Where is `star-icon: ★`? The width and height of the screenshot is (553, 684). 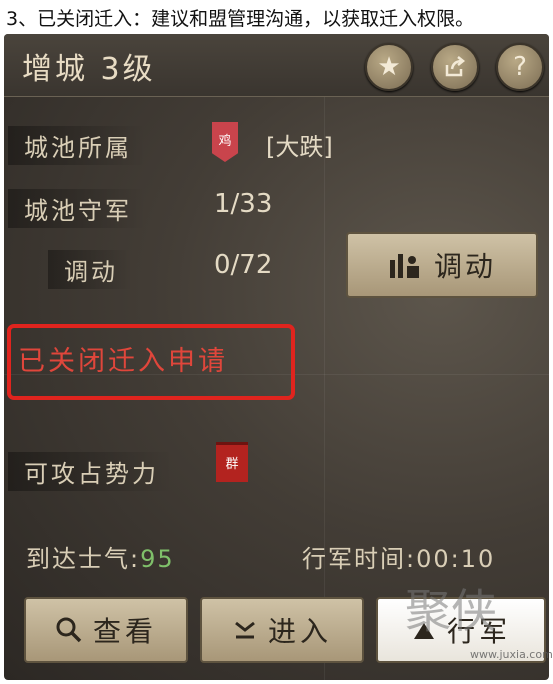 star-icon: ★ is located at coordinates (389, 67).